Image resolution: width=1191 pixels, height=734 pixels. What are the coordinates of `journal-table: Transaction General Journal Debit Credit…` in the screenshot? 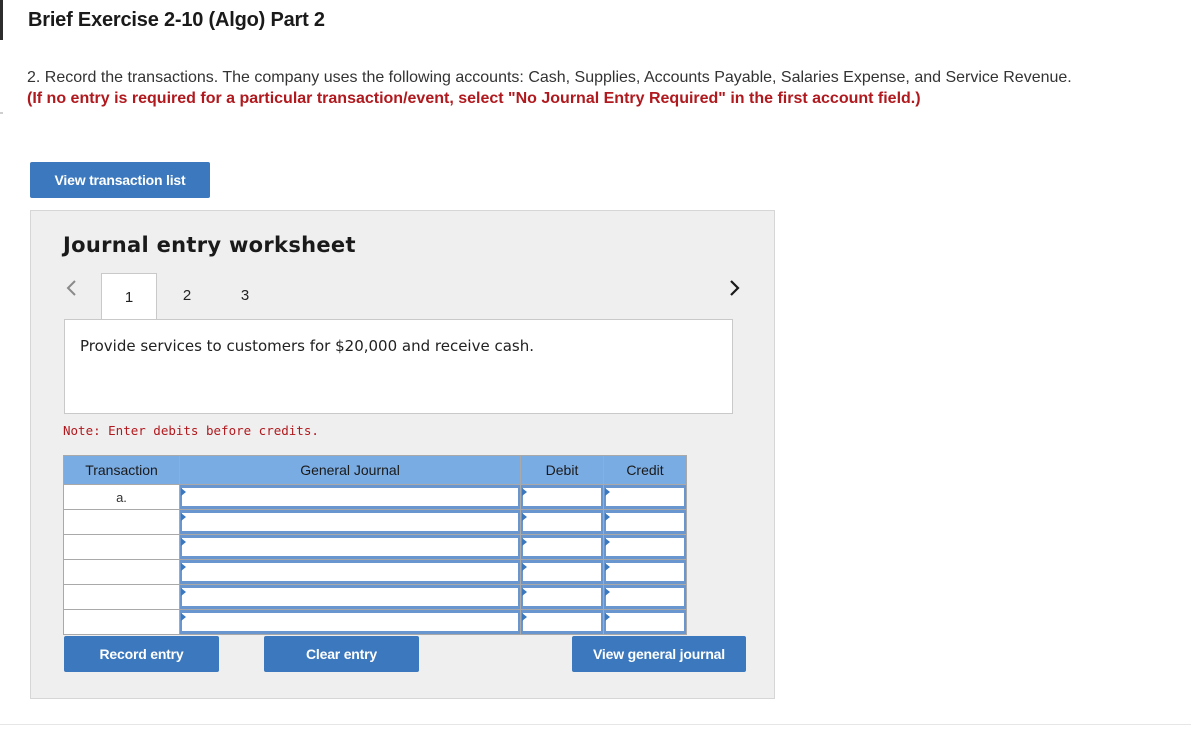 It's located at (375, 545).